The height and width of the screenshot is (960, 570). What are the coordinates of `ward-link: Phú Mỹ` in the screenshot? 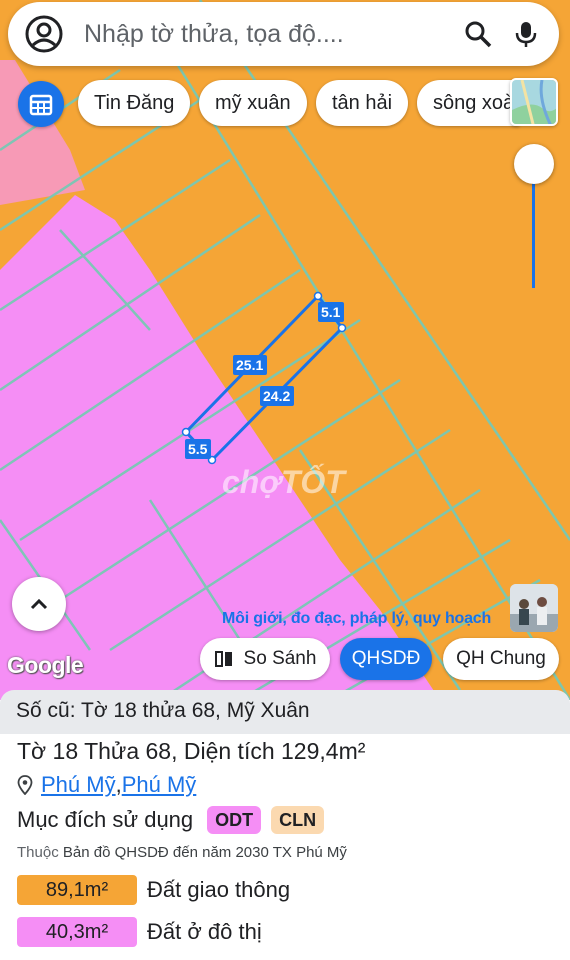 It's located at (78, 785).